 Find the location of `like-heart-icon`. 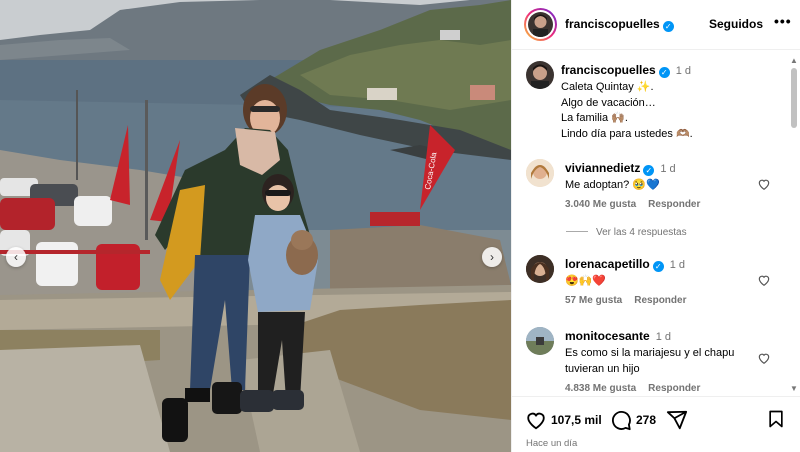

like-heart-icon is located at coordinates (536, 420).